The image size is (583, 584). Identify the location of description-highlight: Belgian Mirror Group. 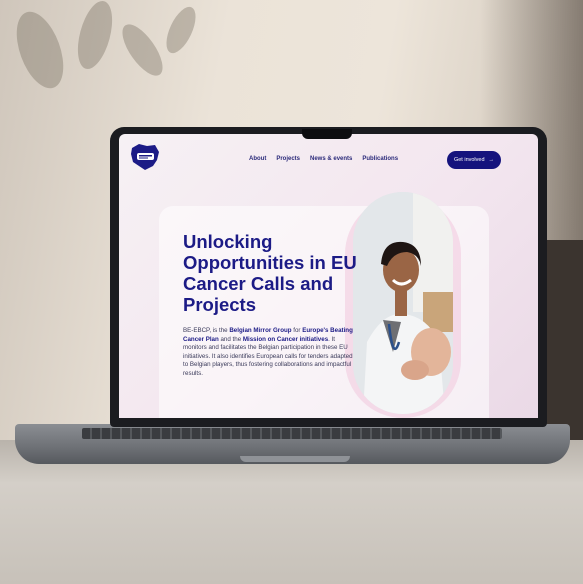
(260, 330).